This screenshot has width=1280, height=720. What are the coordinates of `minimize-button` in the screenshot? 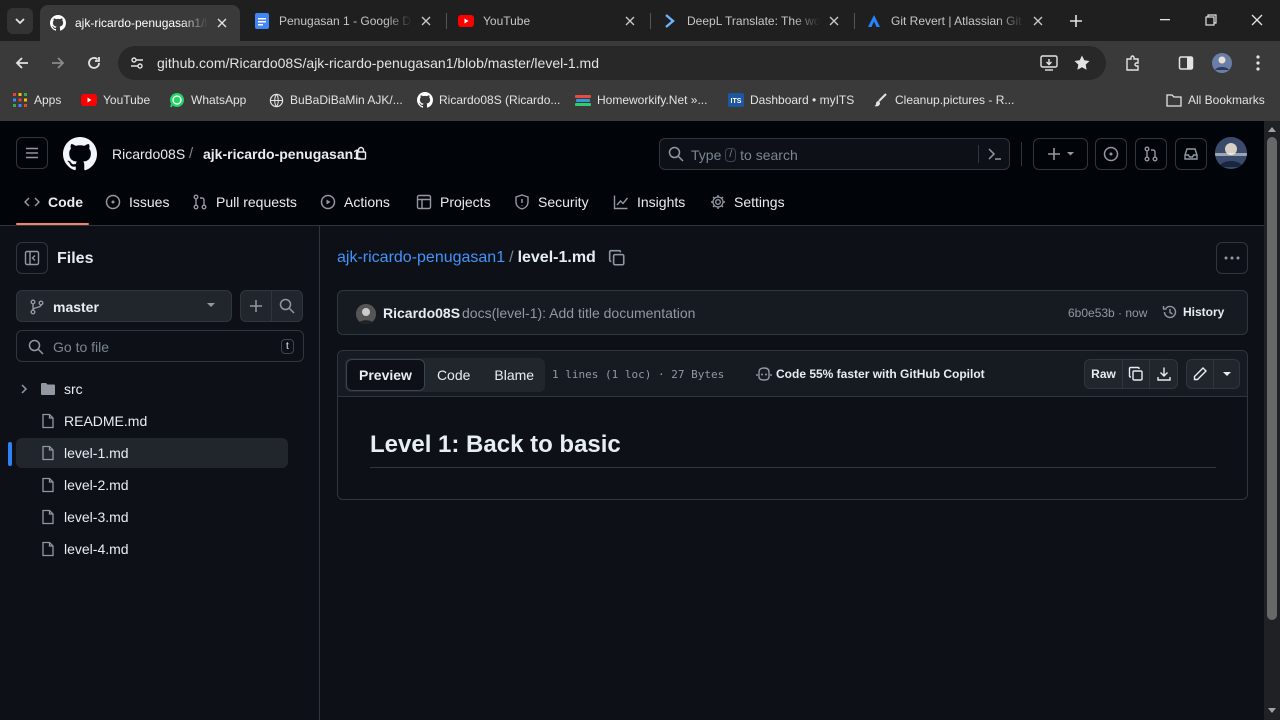 It's located at (1166, 20).